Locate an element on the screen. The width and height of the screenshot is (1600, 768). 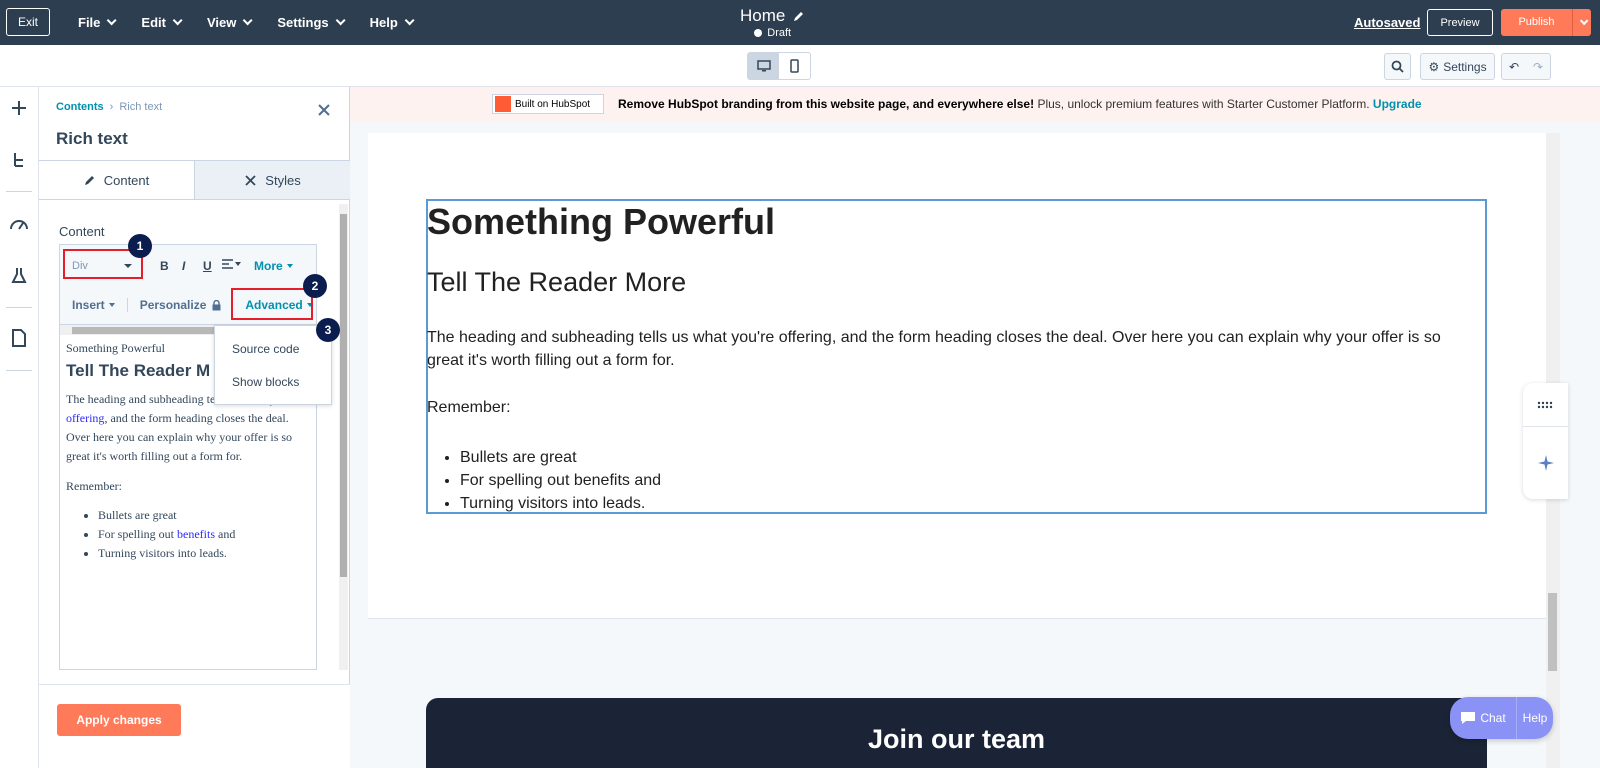
redo-icon: ↷ is located at coordinates (1538, 67).